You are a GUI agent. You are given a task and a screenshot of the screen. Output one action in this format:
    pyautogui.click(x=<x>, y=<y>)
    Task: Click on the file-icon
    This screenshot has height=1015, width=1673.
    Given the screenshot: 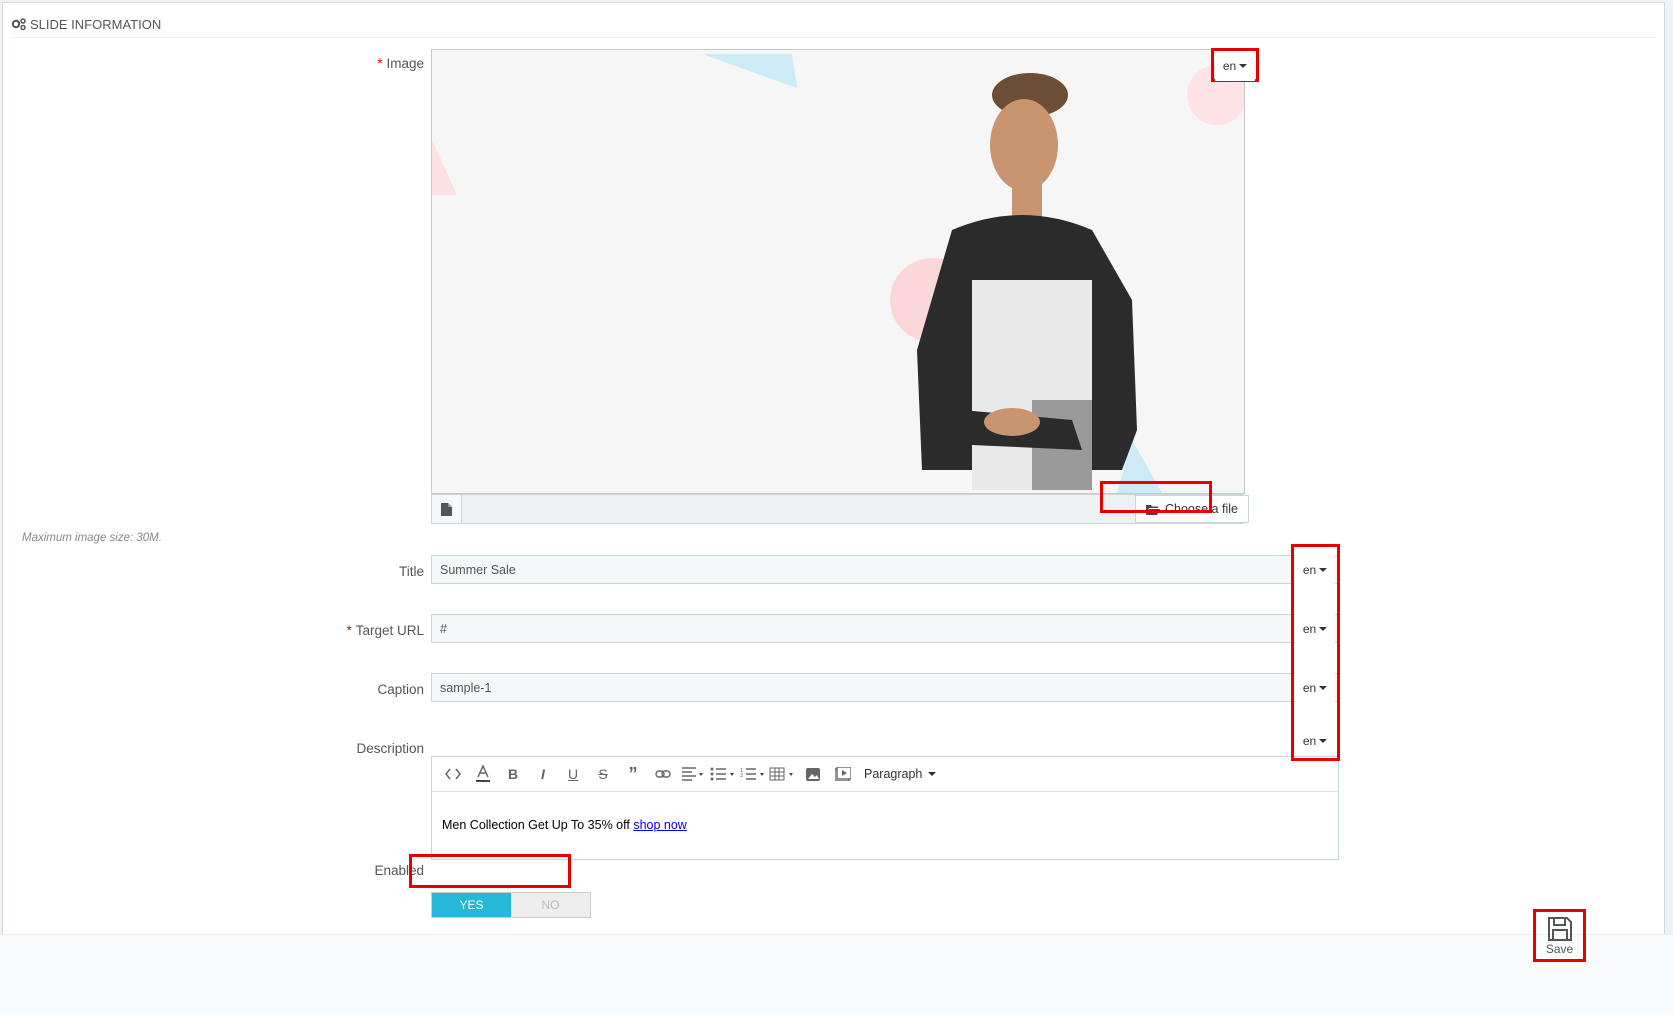 What is the action you would take?
    pyautogui.click(x=447, y=509)
    